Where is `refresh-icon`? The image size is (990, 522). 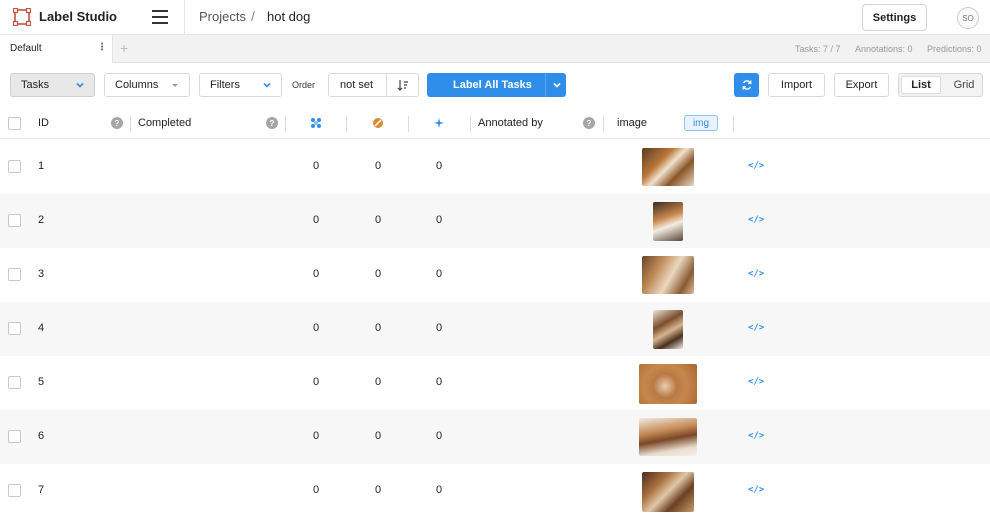 refresh-icon is located at coordinates (746, 85).